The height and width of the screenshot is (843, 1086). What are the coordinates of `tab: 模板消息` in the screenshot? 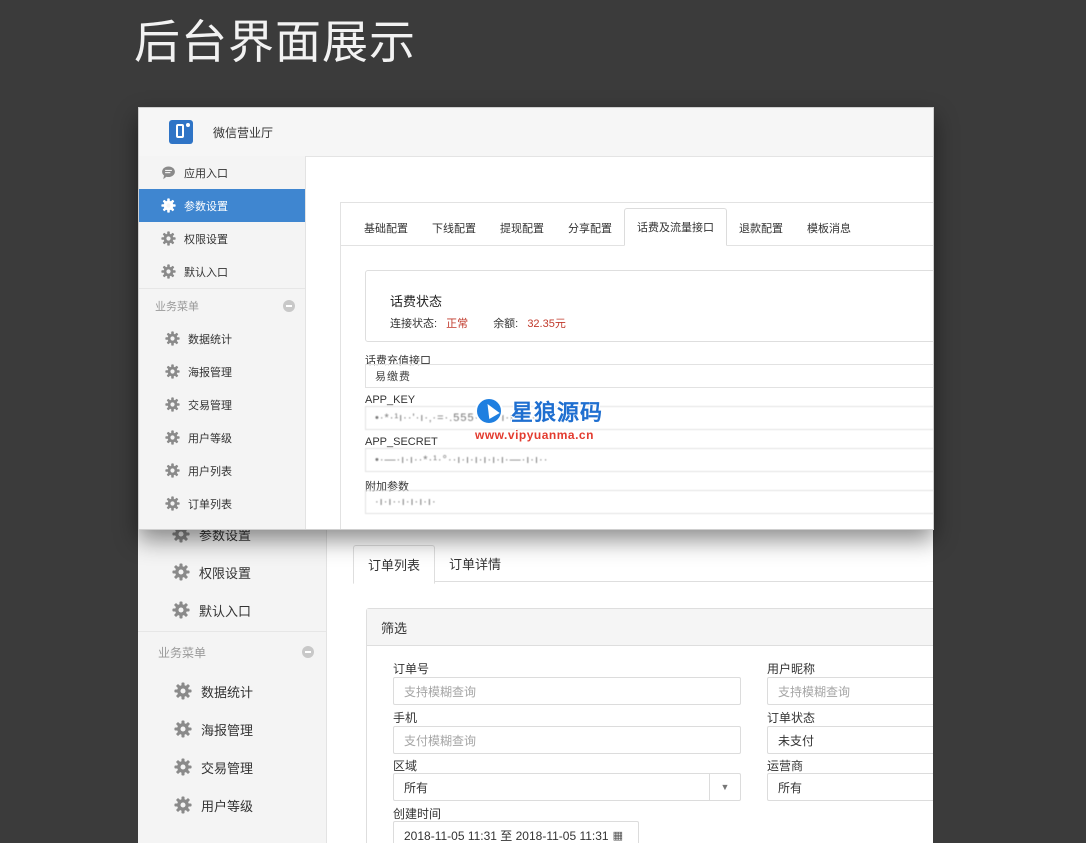 It's located at (829, 228).